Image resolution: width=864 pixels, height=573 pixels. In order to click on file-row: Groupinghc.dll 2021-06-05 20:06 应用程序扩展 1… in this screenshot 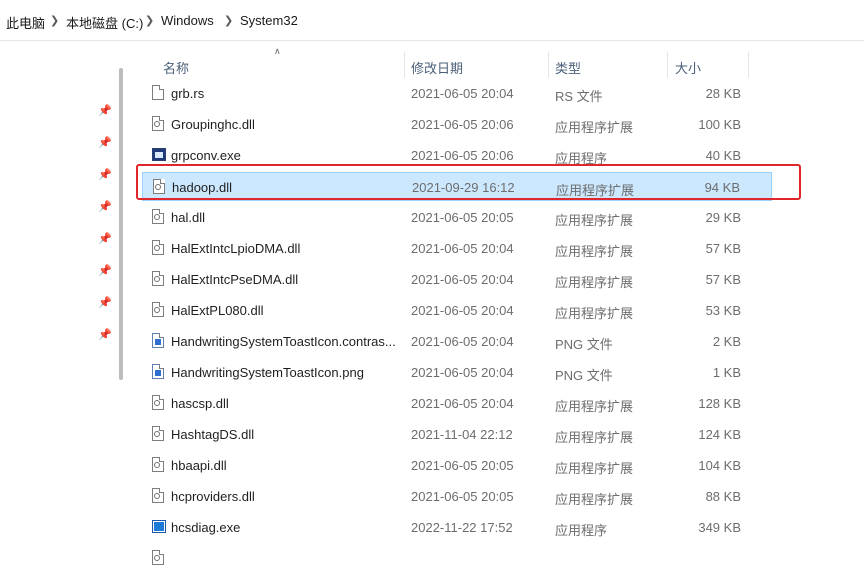, I will do `click(457, 124)`.